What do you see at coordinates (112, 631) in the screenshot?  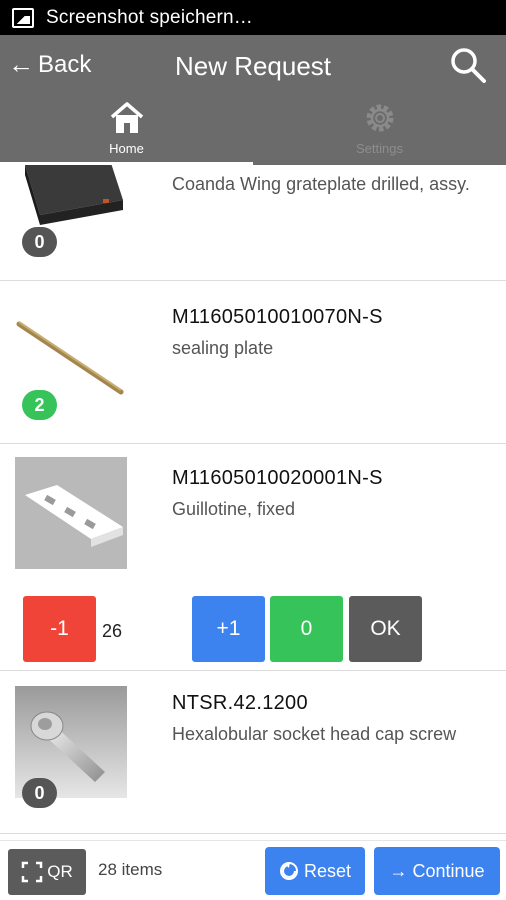 I see `quantity-value: 26` at bounding box center [112, 631].